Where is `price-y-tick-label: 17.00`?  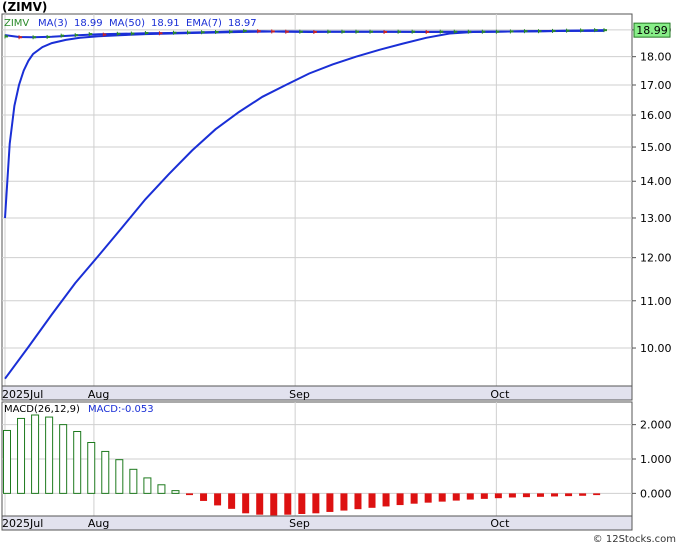 price-y-tick-label: 17.00 is located at coordinates (656, 85).